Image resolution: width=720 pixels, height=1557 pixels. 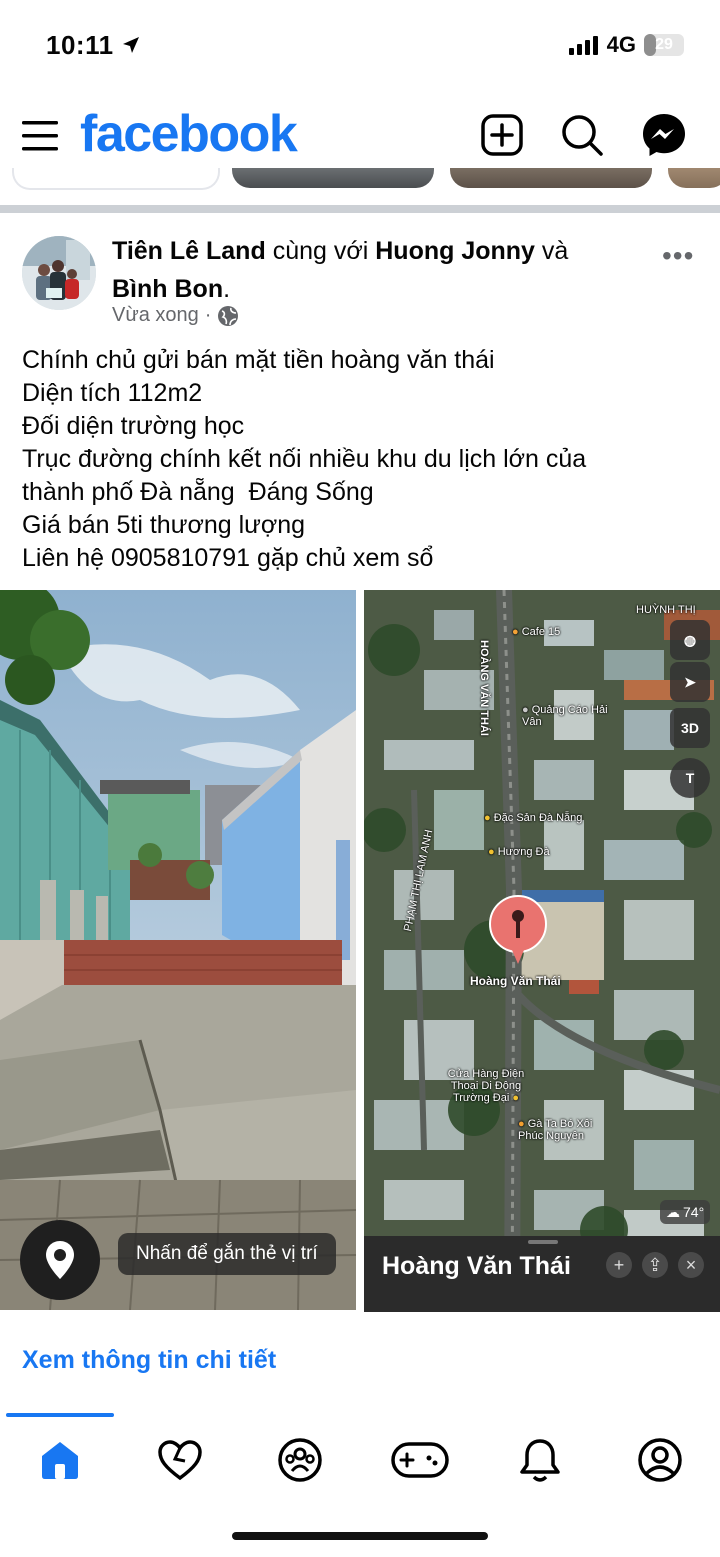 What do you see at coordinates (666, 610) in the screenshot?
I see `map-road-label: HUỲNH THỊ` at bounding box center [666, 610].